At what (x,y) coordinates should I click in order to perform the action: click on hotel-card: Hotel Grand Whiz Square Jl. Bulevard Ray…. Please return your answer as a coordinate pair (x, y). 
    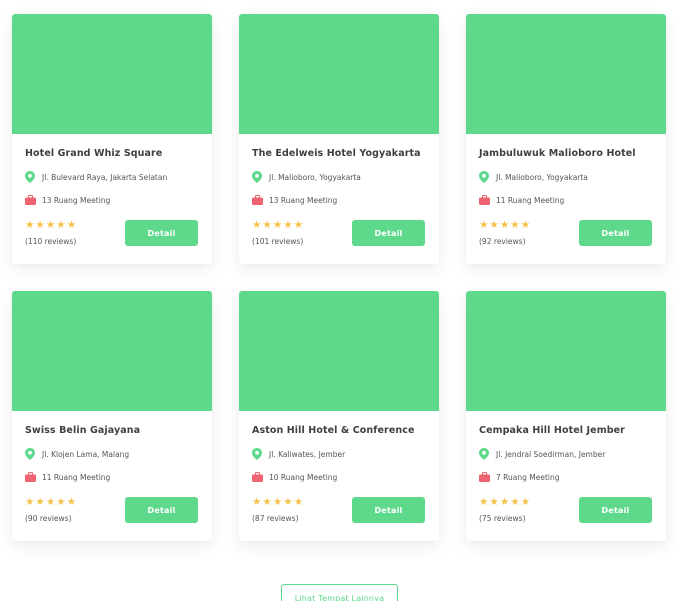
    Looking at the image, I should click on (112, 139).